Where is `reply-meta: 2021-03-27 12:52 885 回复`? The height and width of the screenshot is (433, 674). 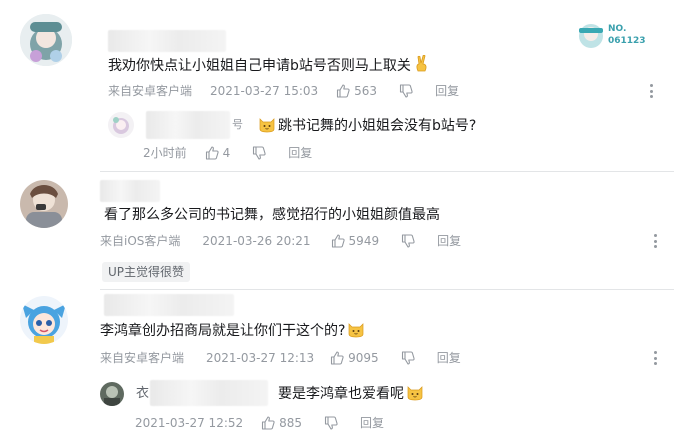
reply-meta: 2021-03-27 12:52 885 回复 is located at coordinates (259, 423).